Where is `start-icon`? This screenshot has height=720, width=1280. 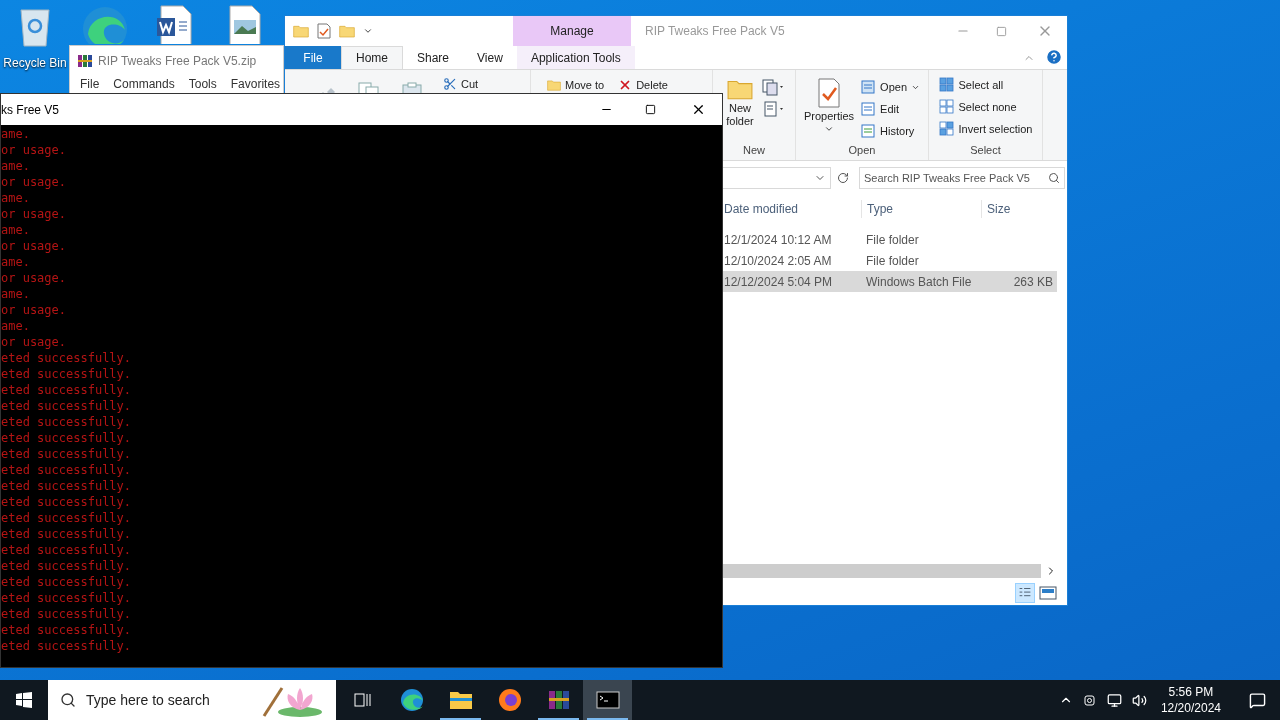
start-icon is located at coordinates (24, 700).